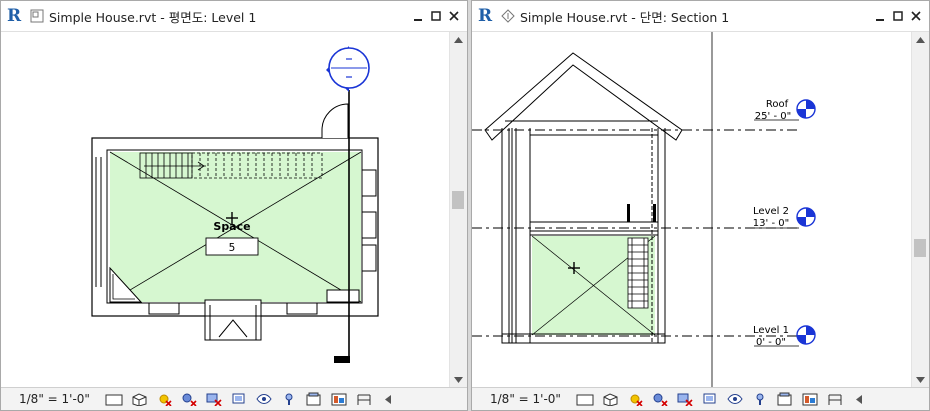 The height and width of the screenshot is (411, 930). I want to click on level-name: Roof, so click(777, 104).